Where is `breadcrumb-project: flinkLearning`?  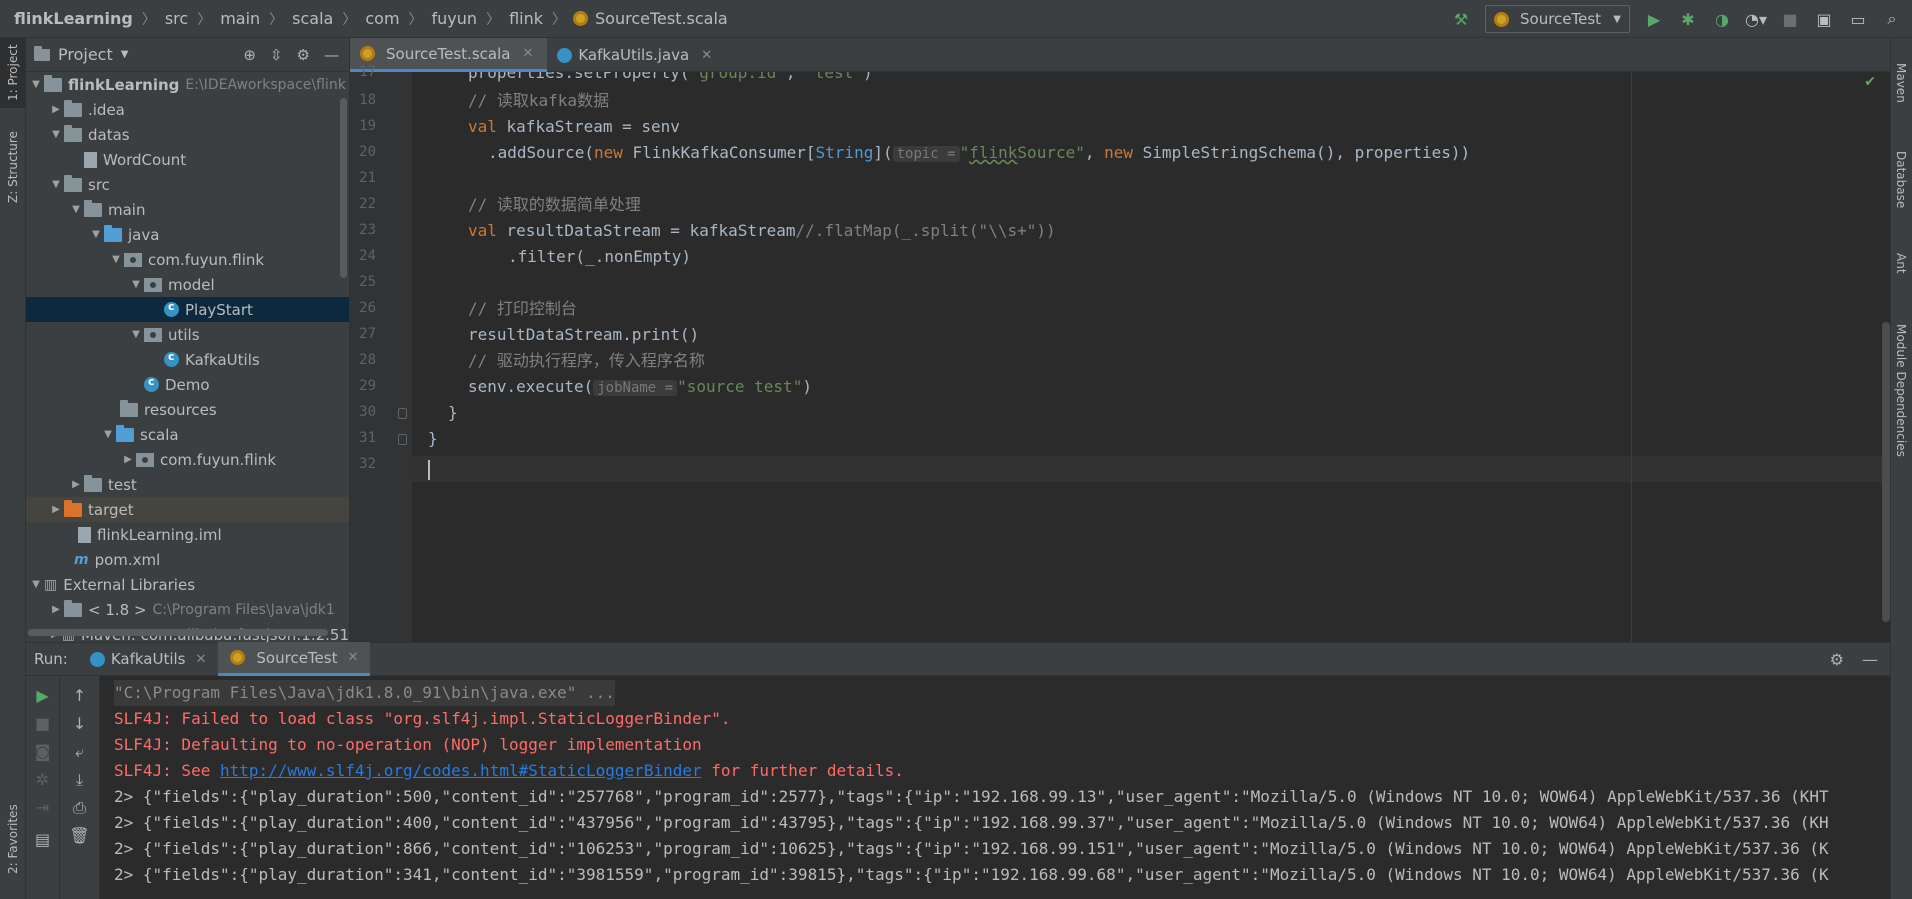 breadcrumb-project: flinkLearning is located at coordinates (73, 18).